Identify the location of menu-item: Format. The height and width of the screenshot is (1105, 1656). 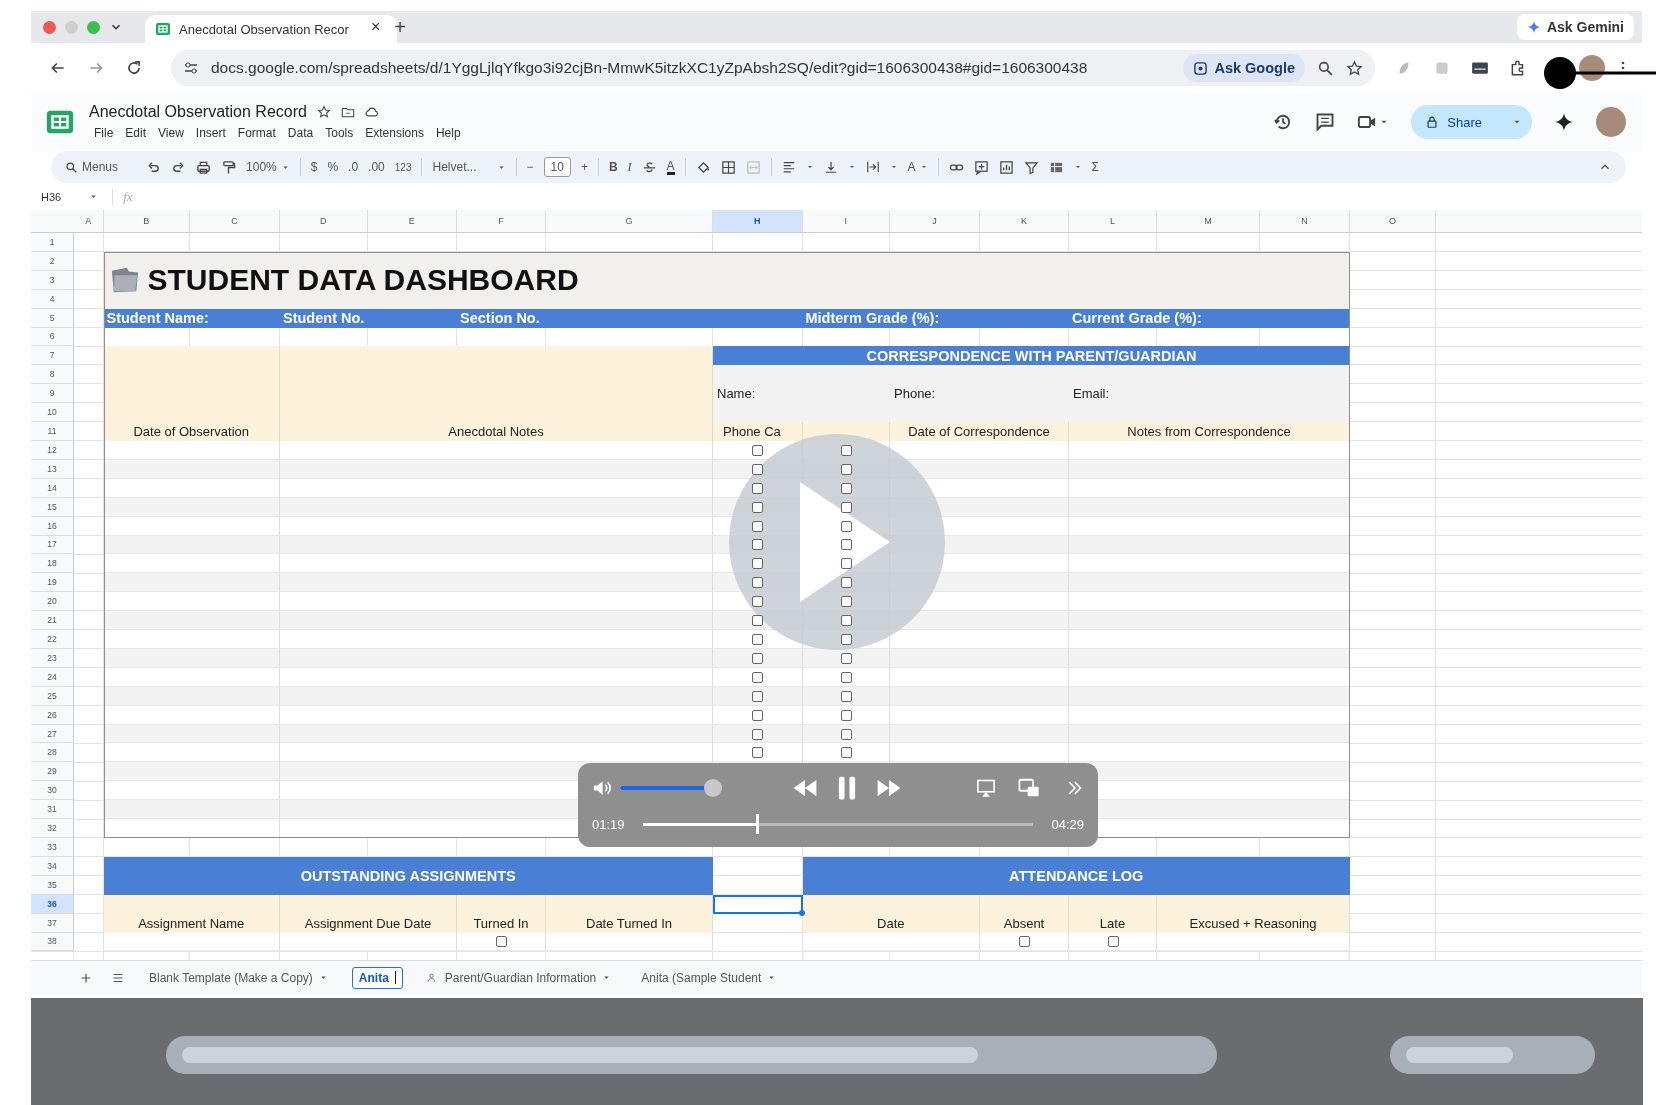
(256, 133).